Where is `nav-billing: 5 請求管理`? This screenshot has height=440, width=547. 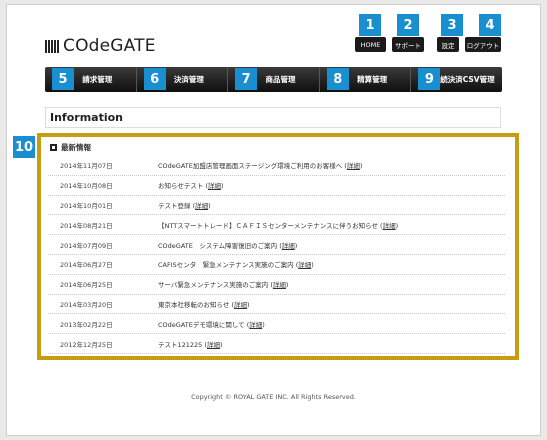 nav-billing: 5 請求管理 is located at coordinates (90, 79).